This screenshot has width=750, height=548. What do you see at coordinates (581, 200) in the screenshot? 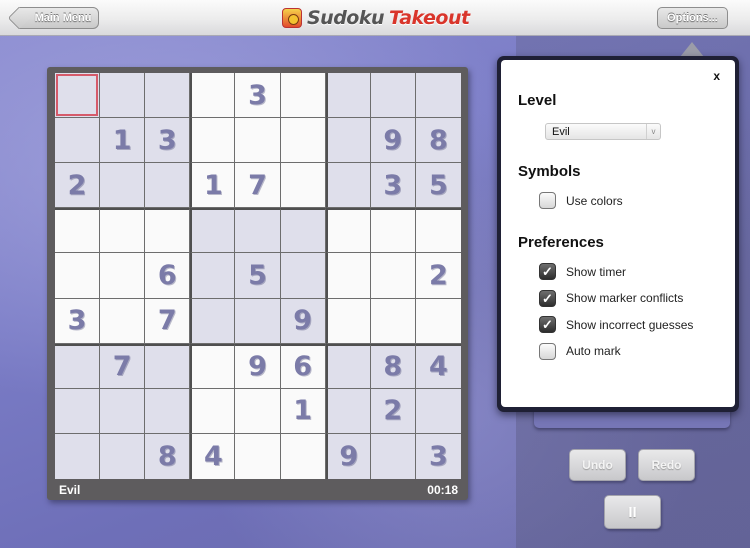
I see `symbols-option: Use colors` at bounding box center [581, 200].